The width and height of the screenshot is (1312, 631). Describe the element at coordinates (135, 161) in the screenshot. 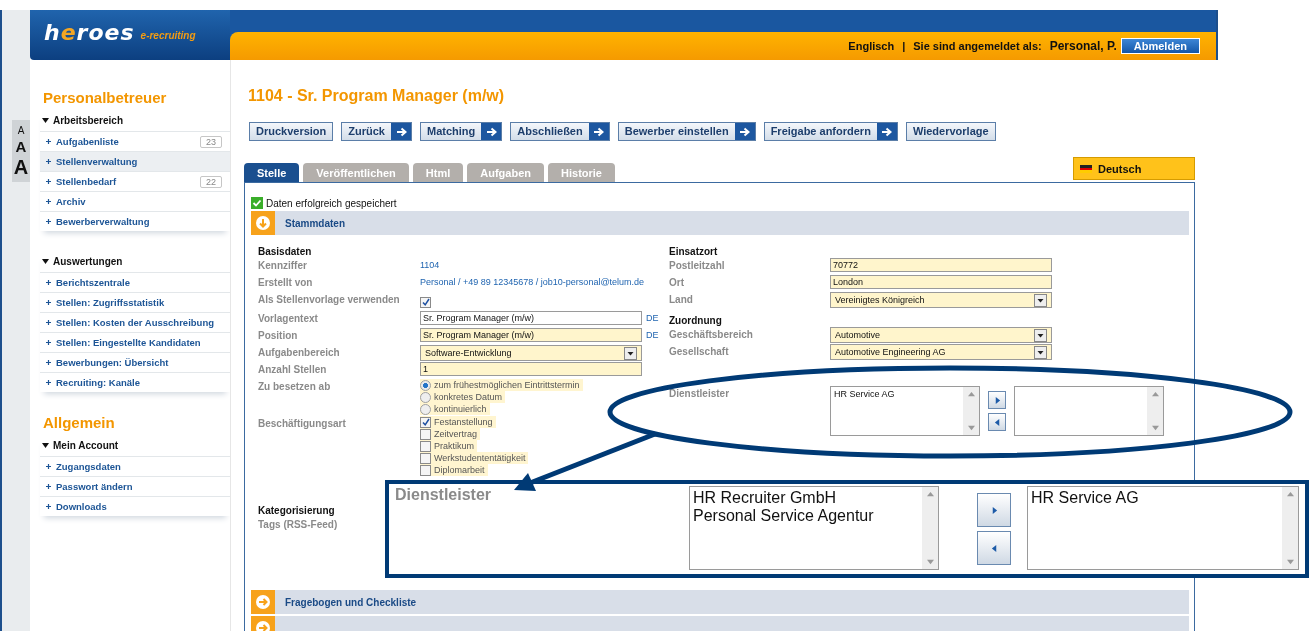

I see `sidebar-item: Stellenverwaltung` at that location.